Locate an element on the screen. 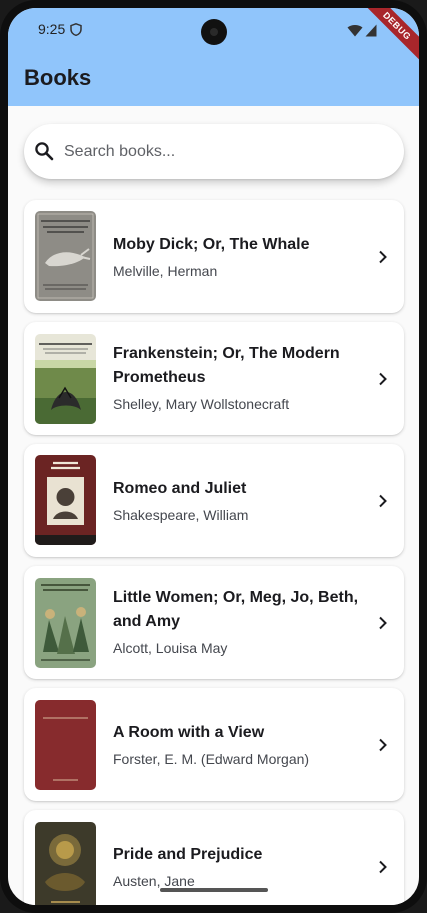 This screenshot has width=427, height=913. book-author: Melville, Herman is located at coordinates (165, 271).